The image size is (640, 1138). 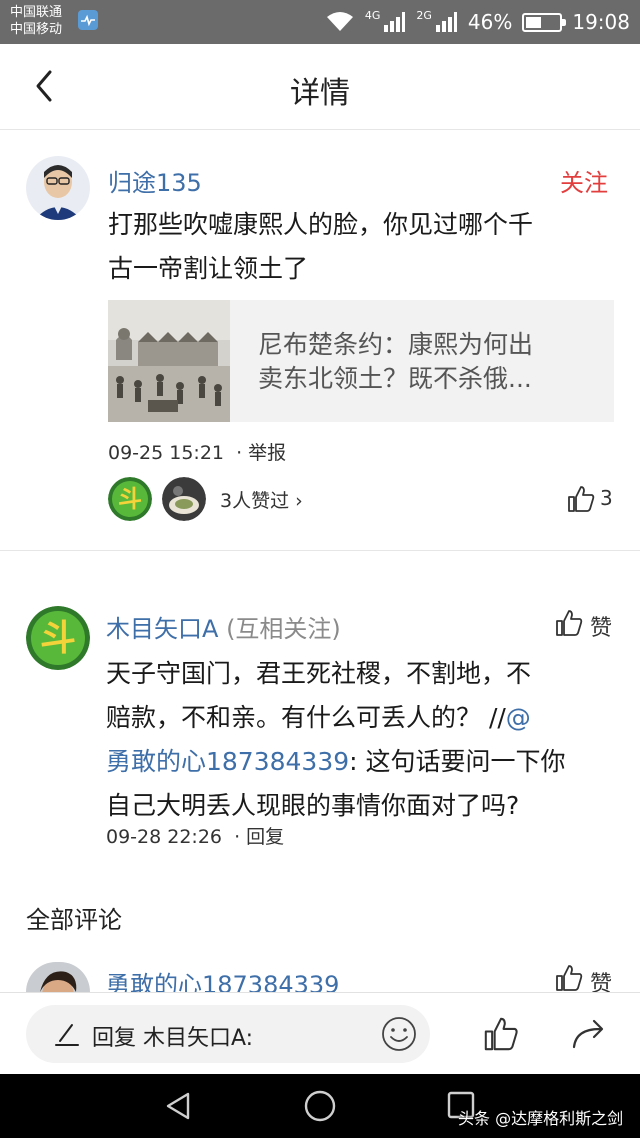 I want to click on share-icon, so click(x=590, y=1033).